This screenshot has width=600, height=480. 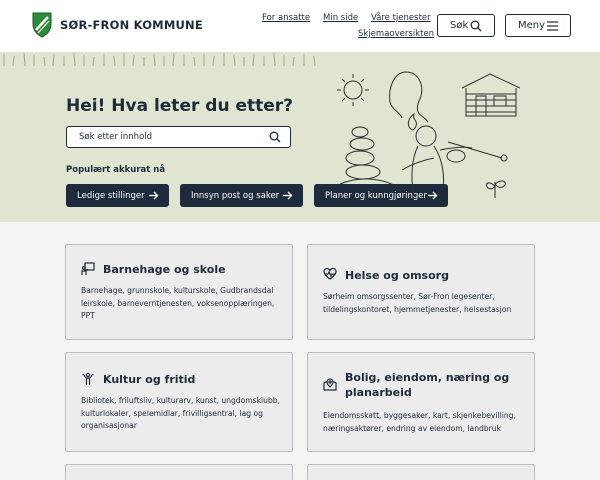 What do you see at coordinates (180, 106) in the screenshot?
I see `hero-title: Hei! Hva leter du etter?` at bounding box center [180, 106].